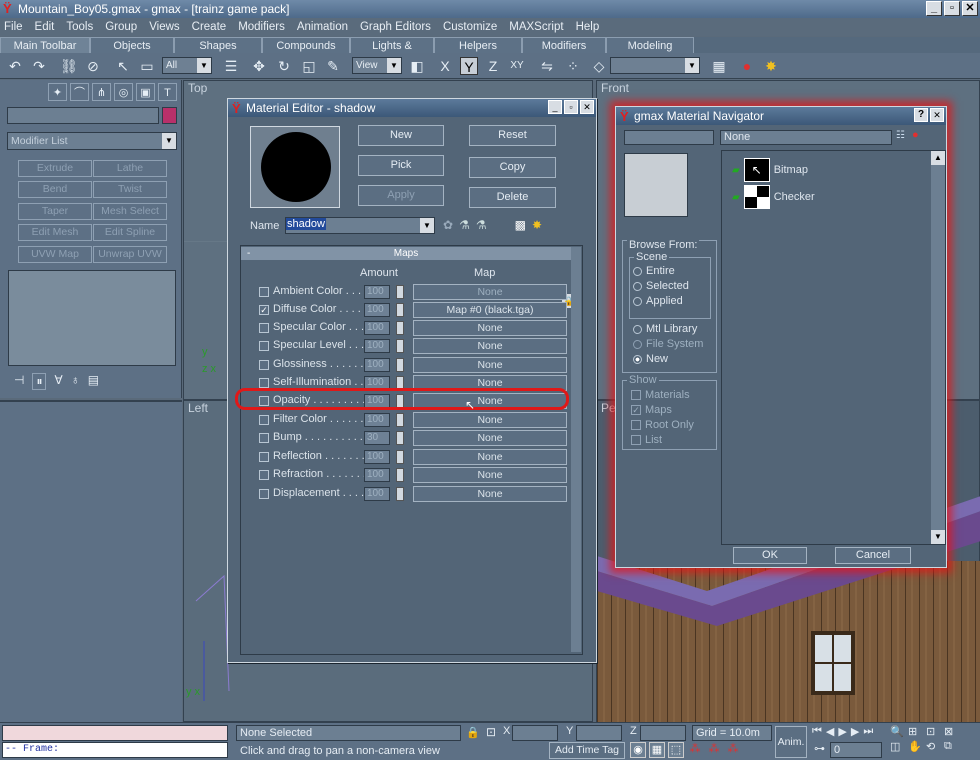 The image size is (980, 760). What do you see at coordinates (169, 115) in the screenshot?
I see `object-color-swatch` at bounding box center [169, 115].